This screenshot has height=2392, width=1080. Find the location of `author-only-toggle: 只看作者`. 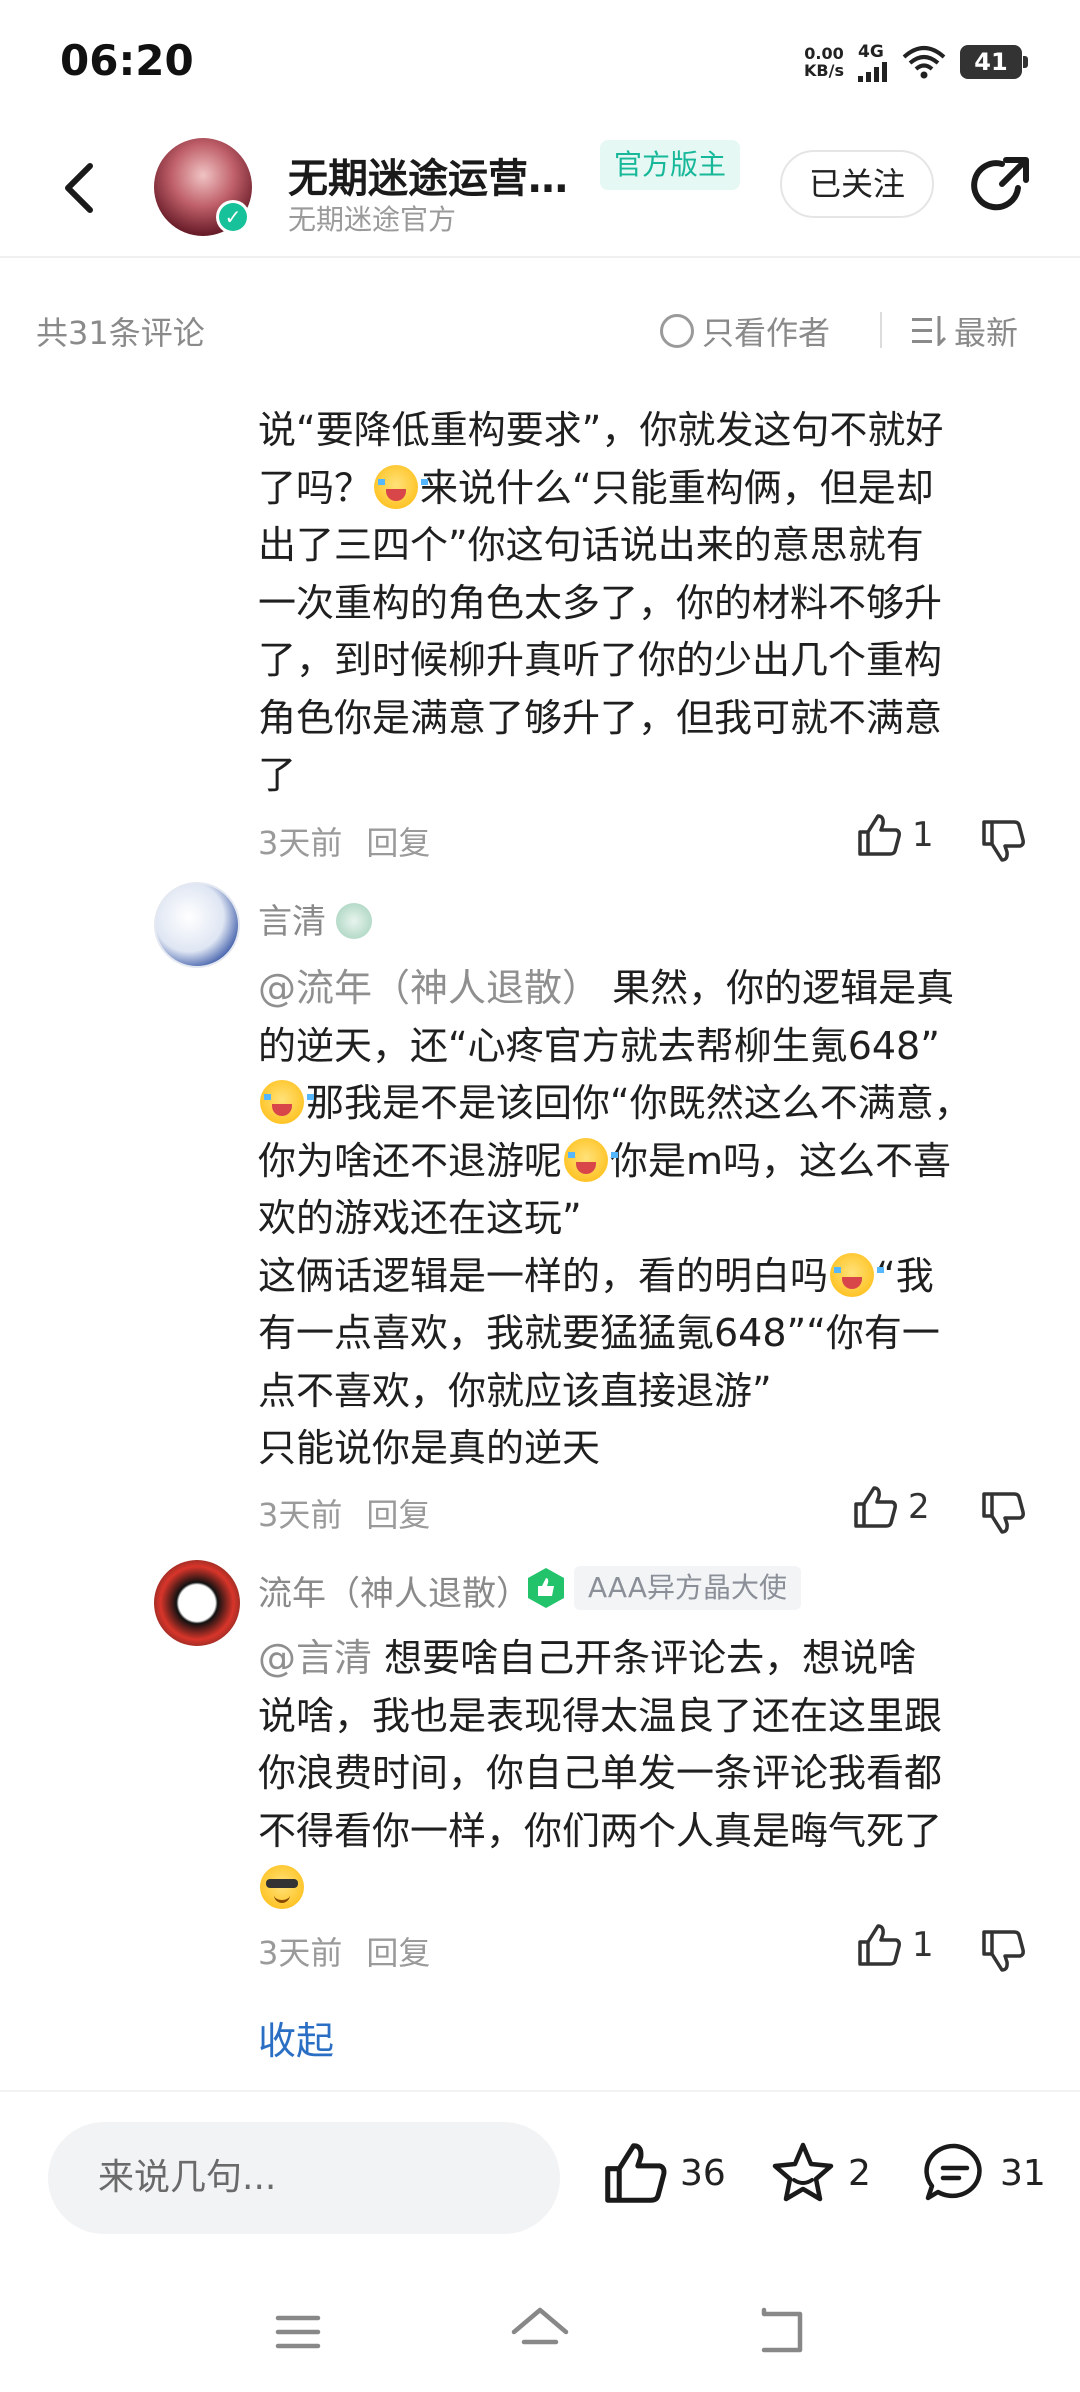

author-only-toggle: 只看作者 is located at coordinates (745, 331).